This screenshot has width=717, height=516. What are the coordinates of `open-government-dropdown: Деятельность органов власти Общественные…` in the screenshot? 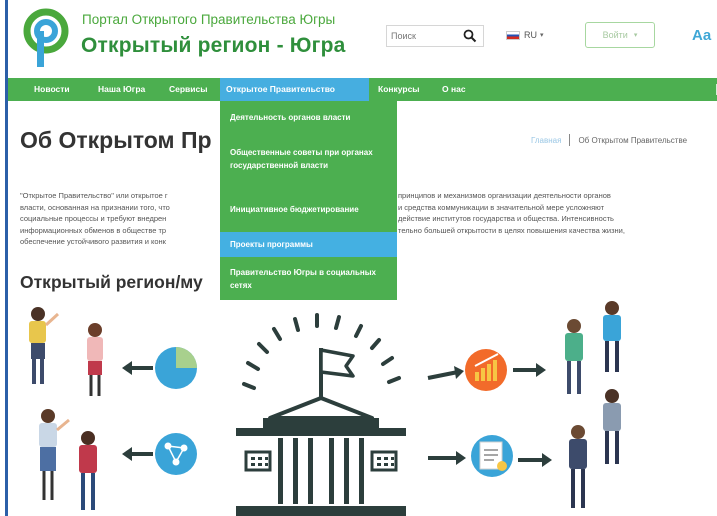 It's located at (308, 200).